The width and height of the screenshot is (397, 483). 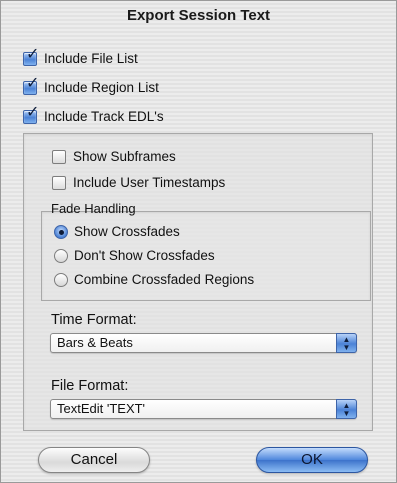 I want to click on combine-crossfaded-regions-label: Combine Crossfaded Regions, so click(x=164, y=279).